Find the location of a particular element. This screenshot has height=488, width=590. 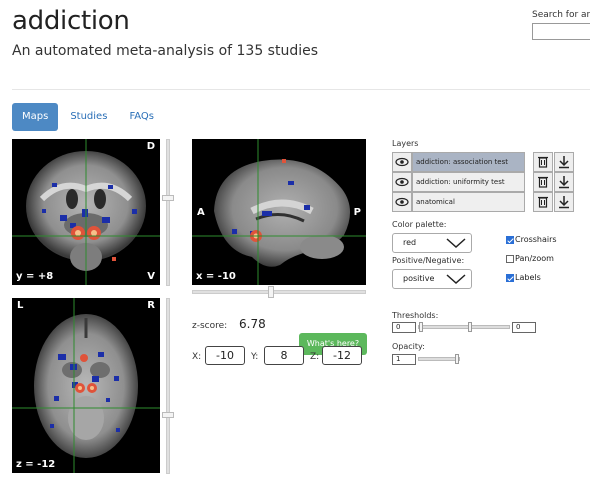

axial-slider-handle is located at coordinates (168, 415).